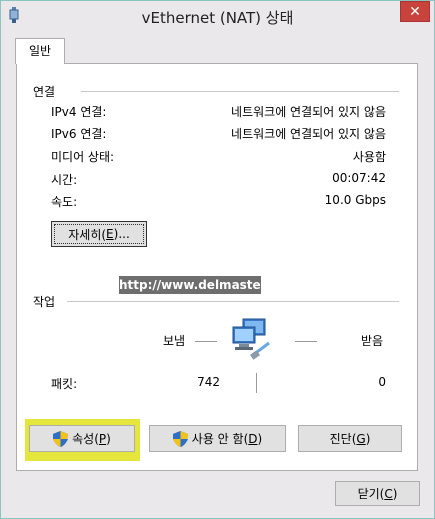  Describe the element at coordinates (355, 200) in the screenshot. I see `speed-value: 10.0 Gbps` at that location.